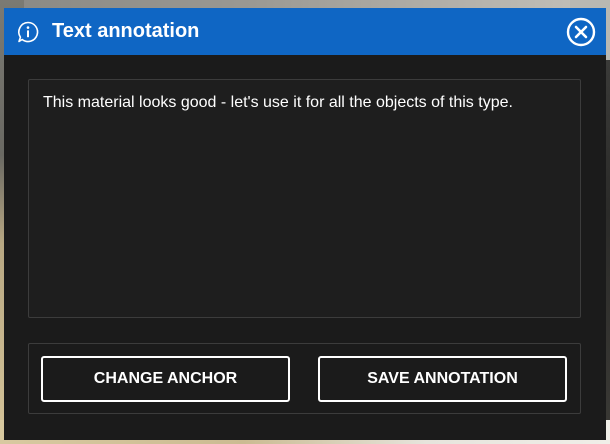  Describe the element at coordinates (126, 31) in the screenshot. I see `dialog-title: Text annotation` at that location.